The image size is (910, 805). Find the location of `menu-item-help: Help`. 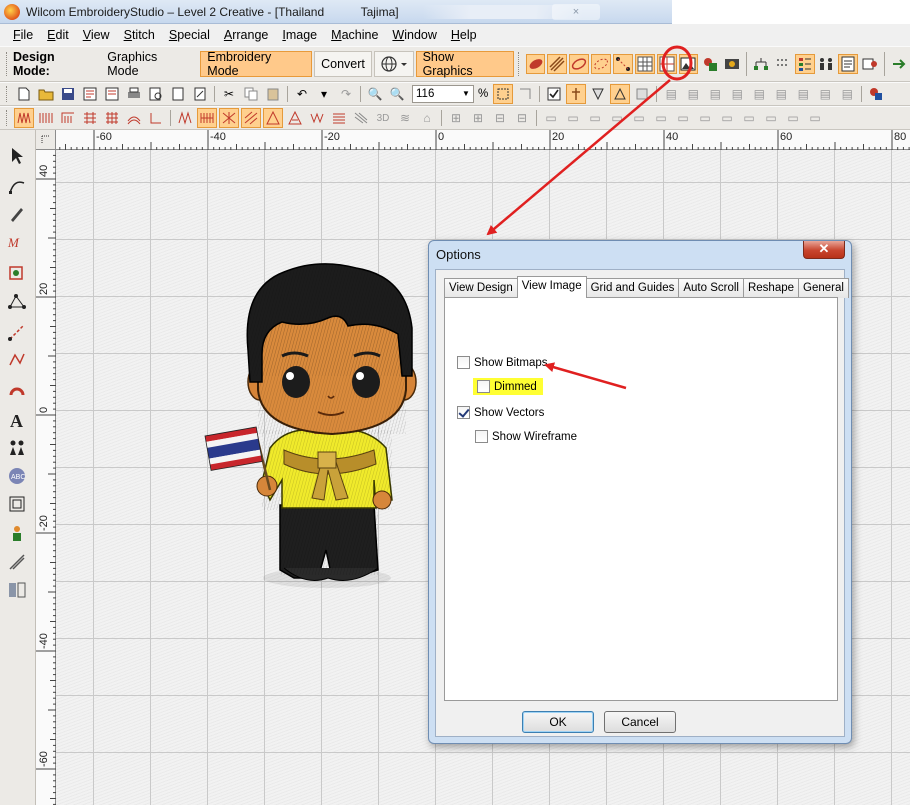

menu-item-help: Help is located at coordinates (464, 35).